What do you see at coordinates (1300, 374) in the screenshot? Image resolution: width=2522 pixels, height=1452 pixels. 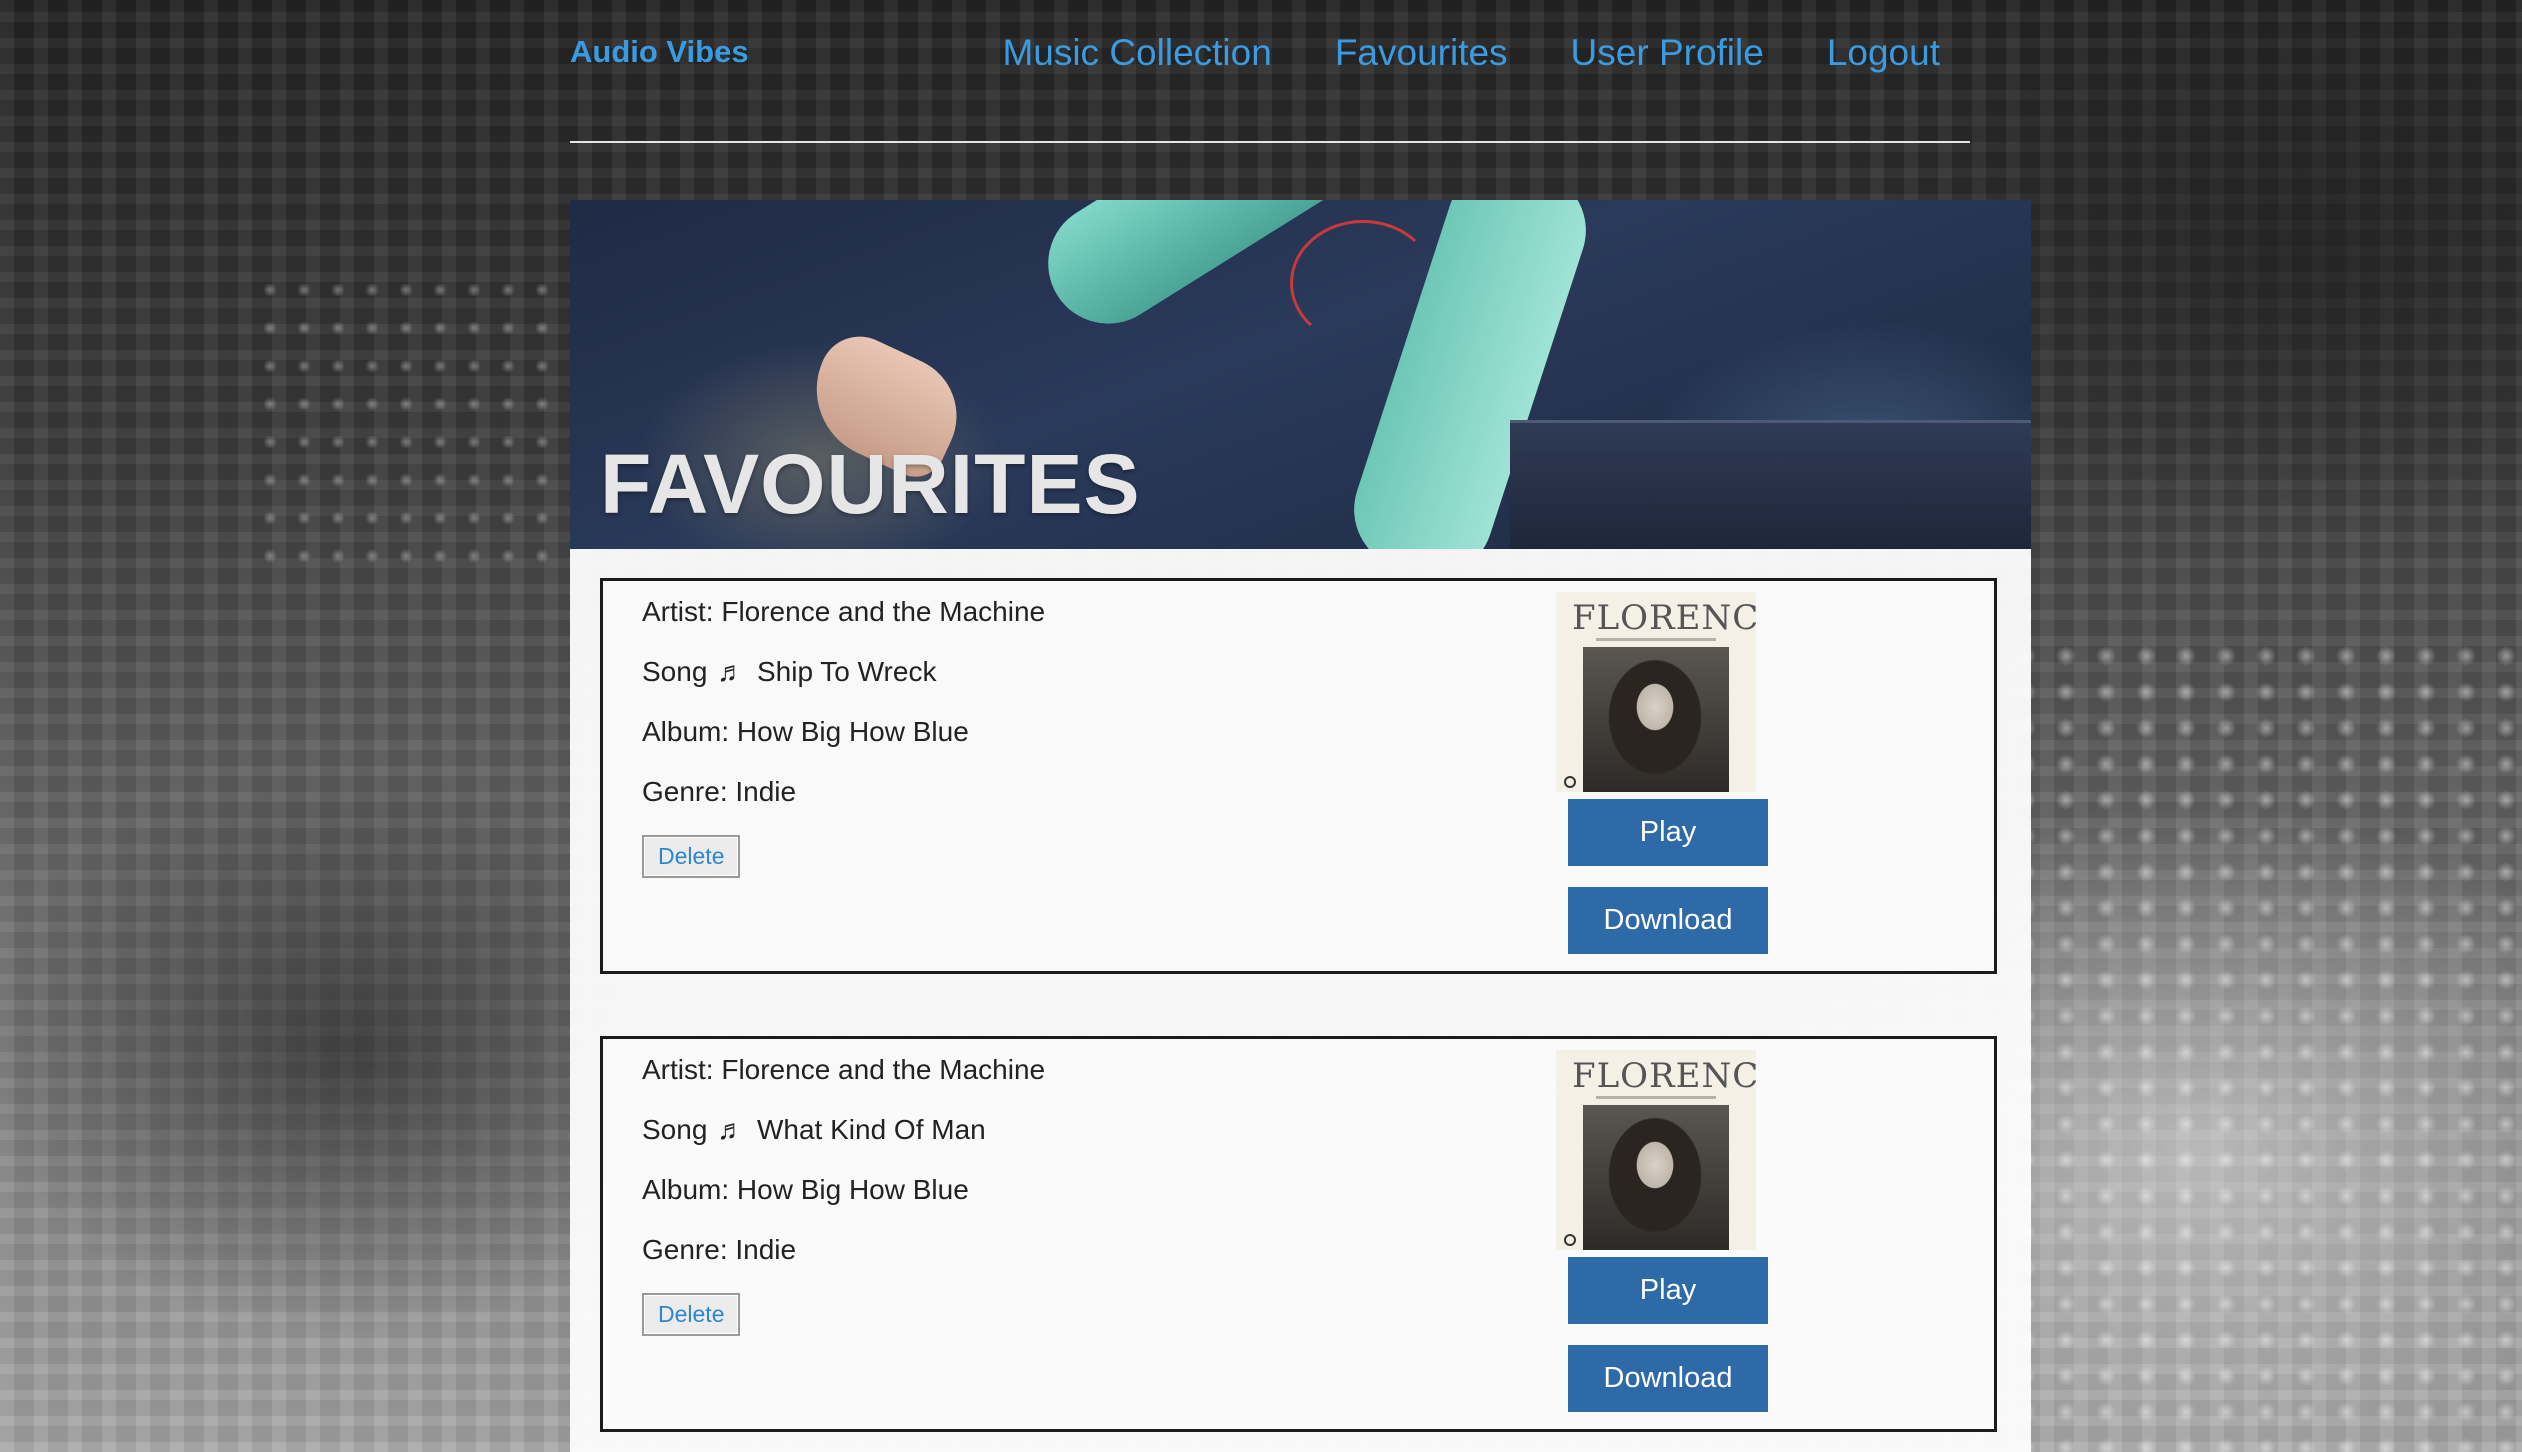 I see `hero-banner: FAVOURITES` at bounding box center [1300, 374].